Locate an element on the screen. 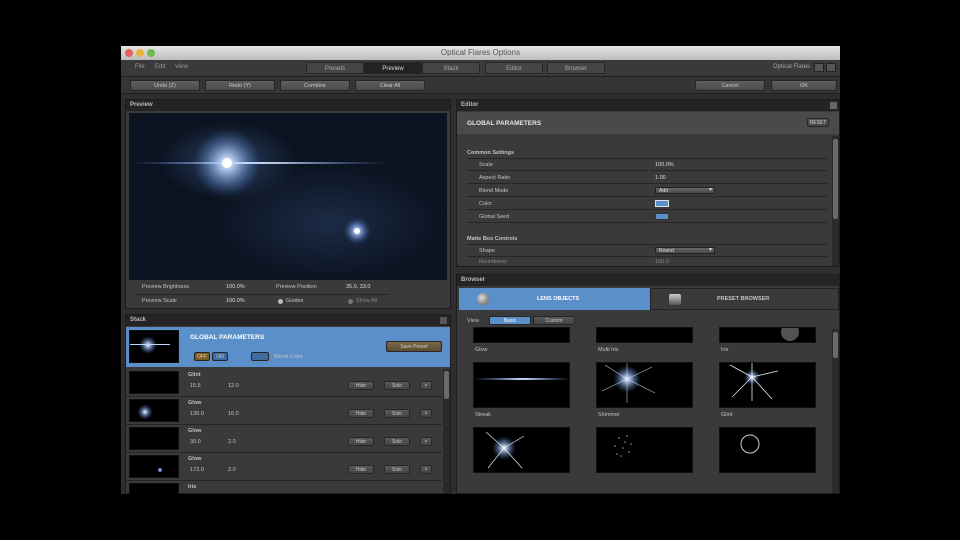  stack-collapse-button is located at coordinates (443, 320).